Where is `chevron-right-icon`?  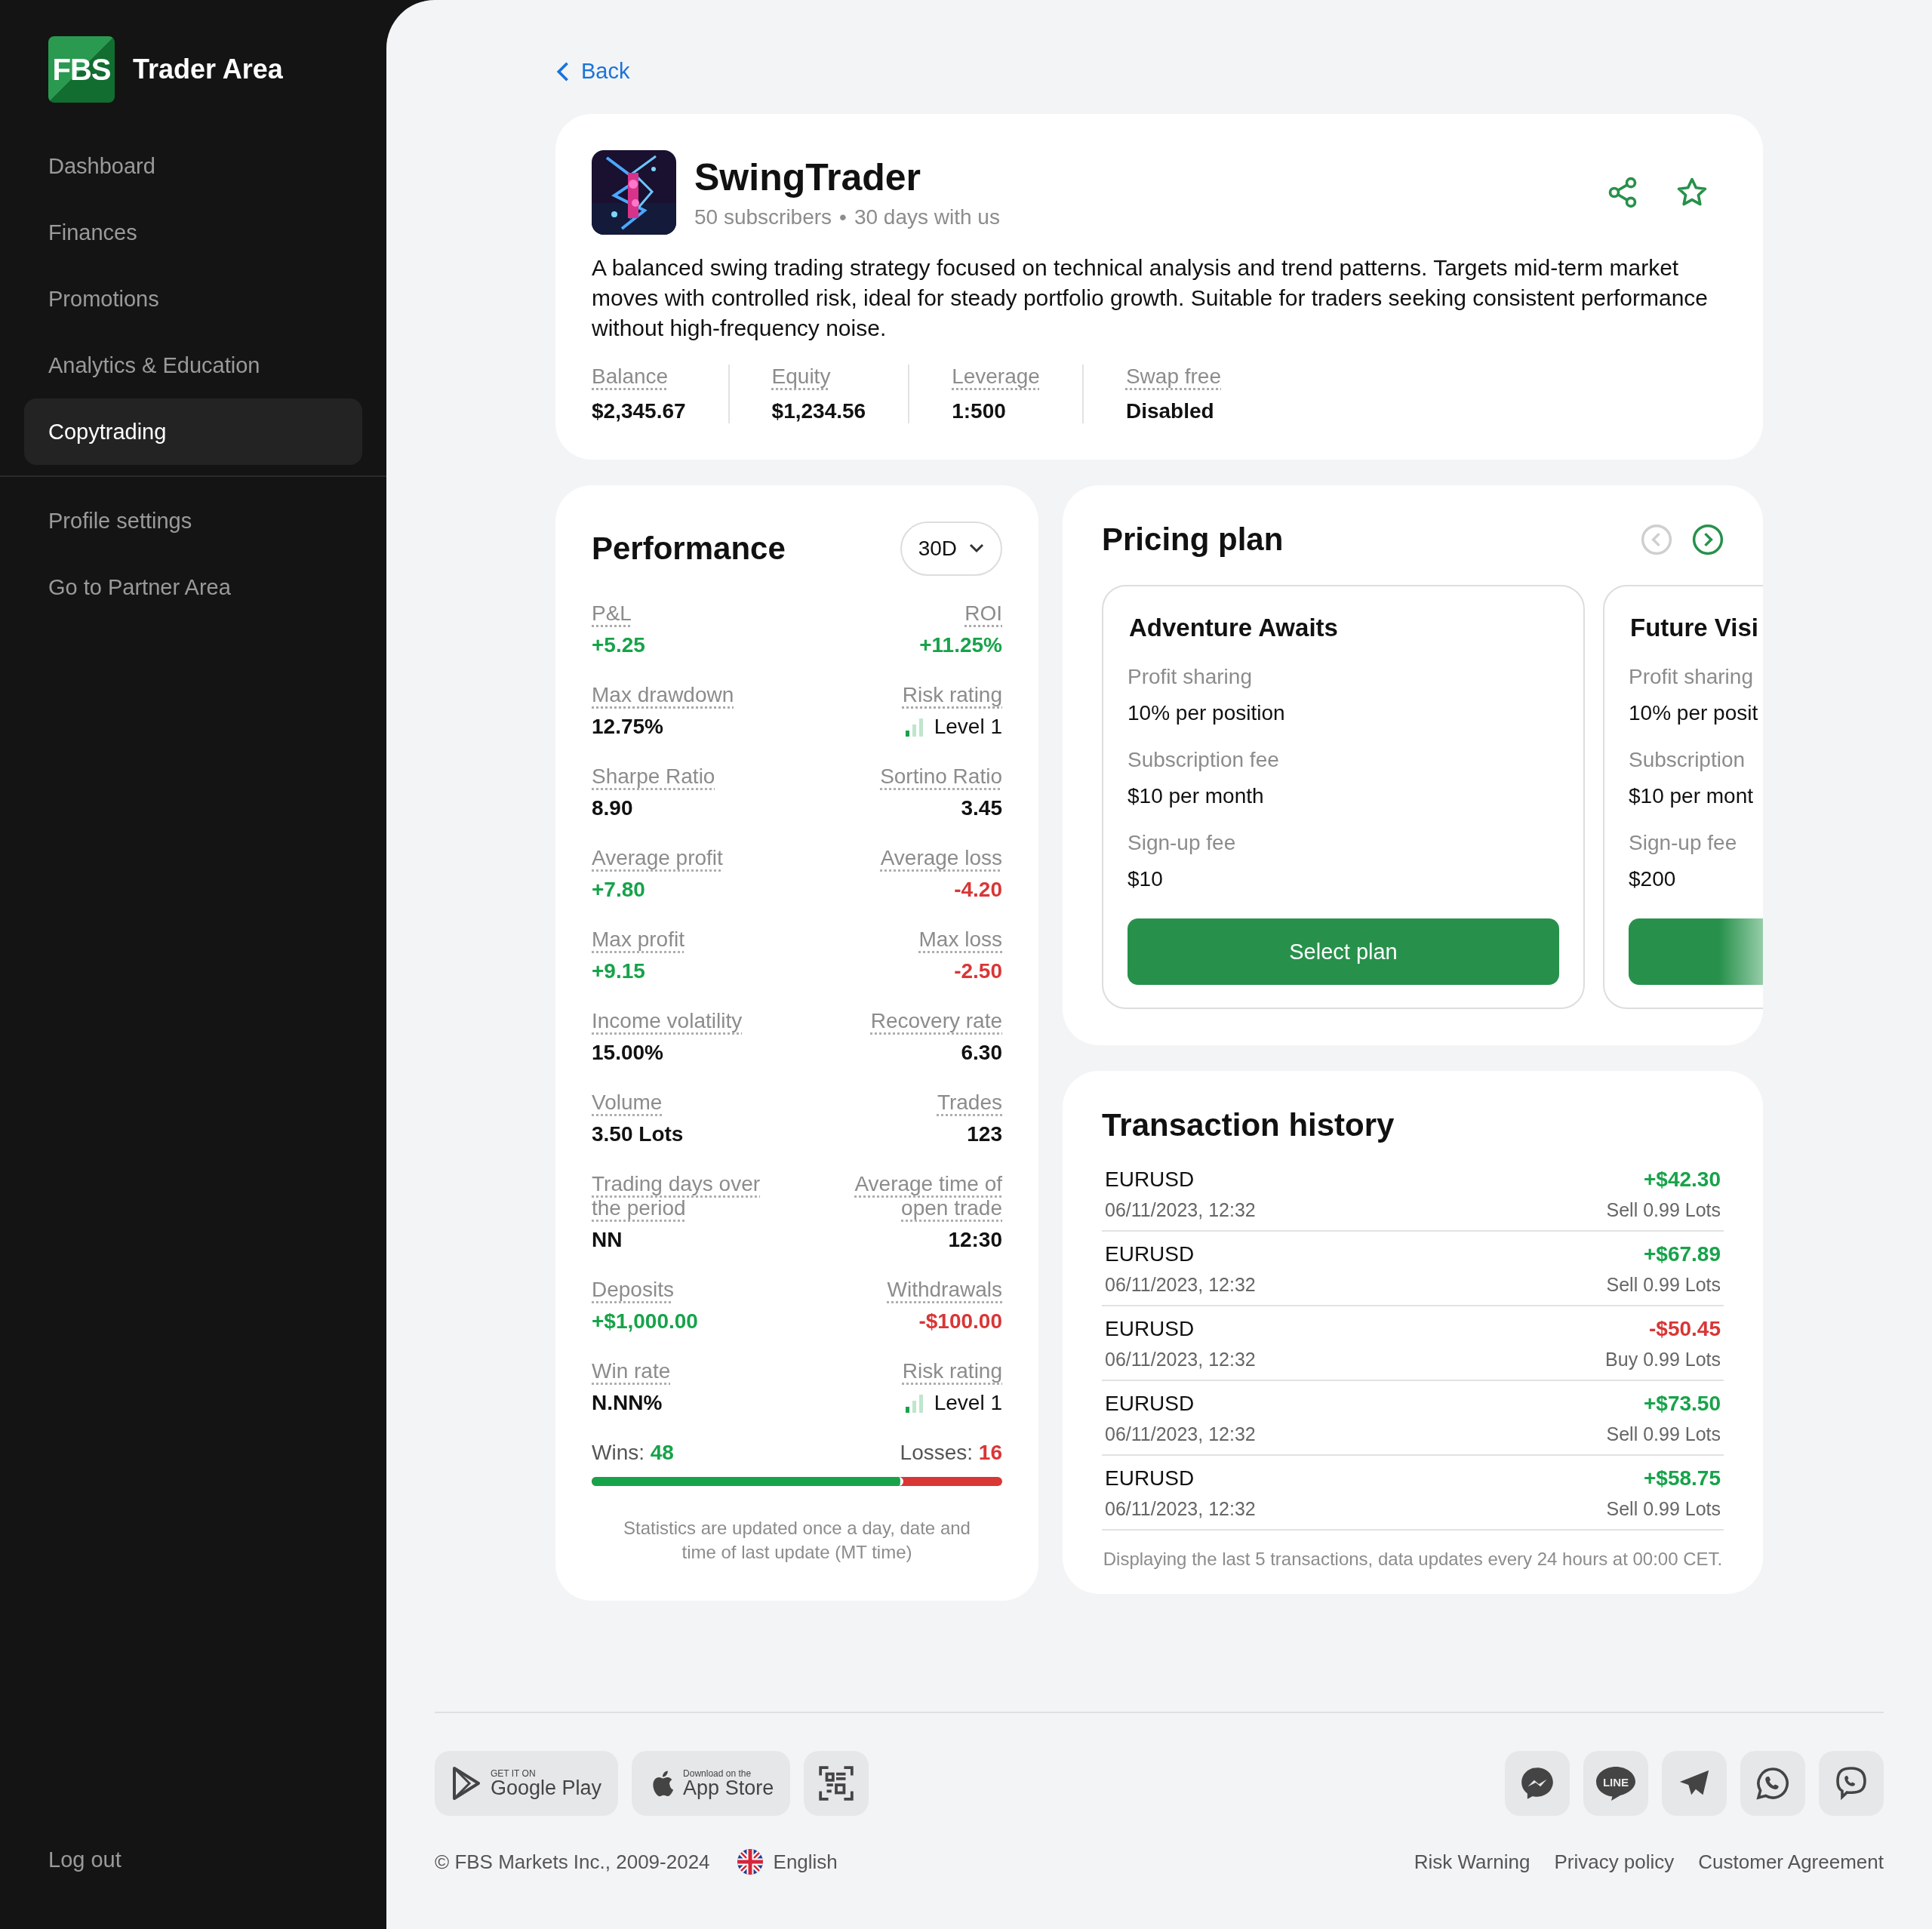 chevron-right-icon is located at coordinates (1708, 539).